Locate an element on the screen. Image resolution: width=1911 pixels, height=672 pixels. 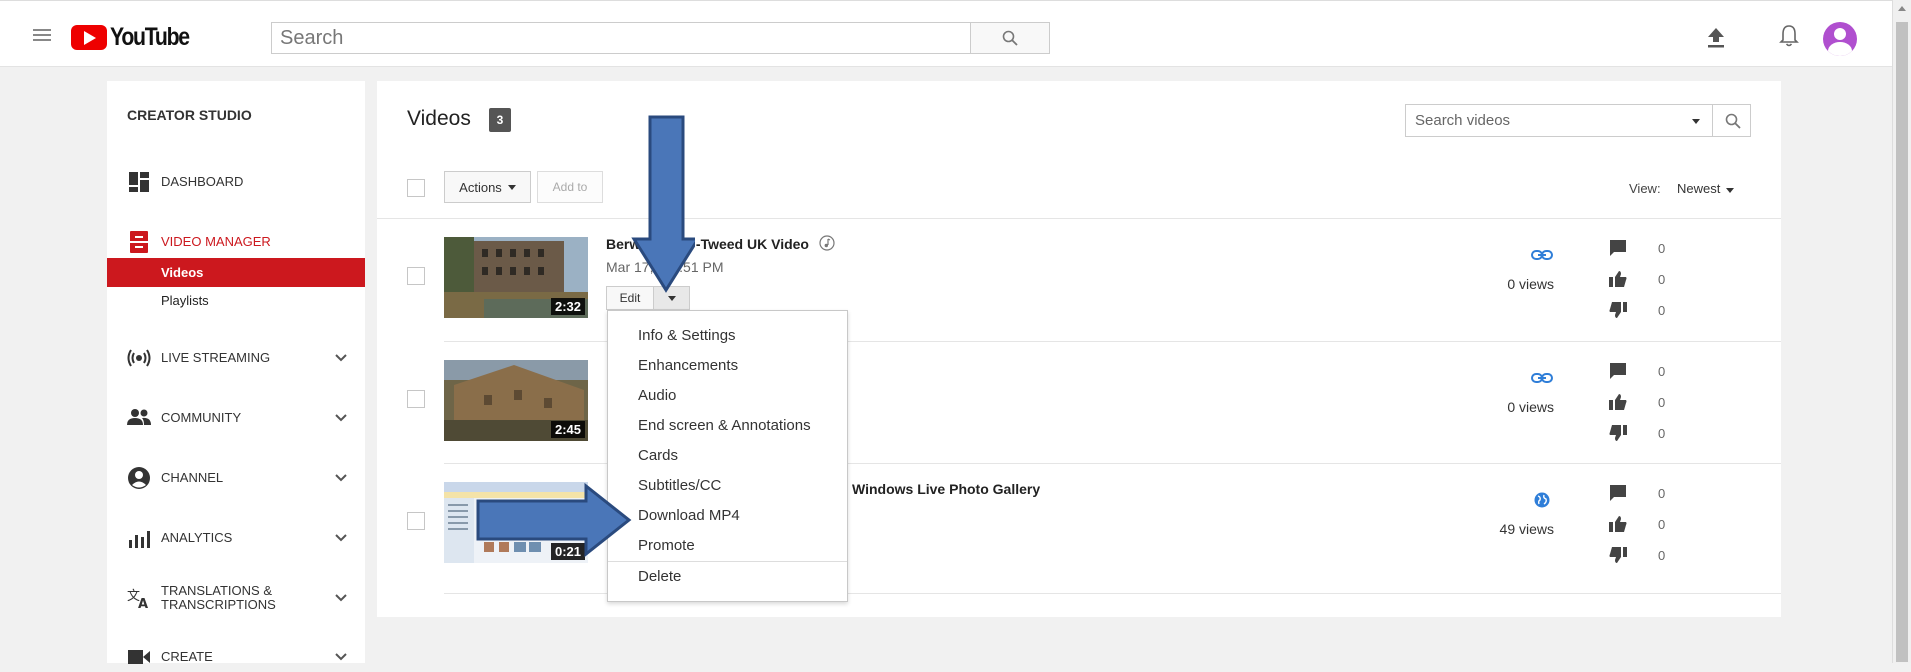
globe-icon is located at coordinates (1542, 500).